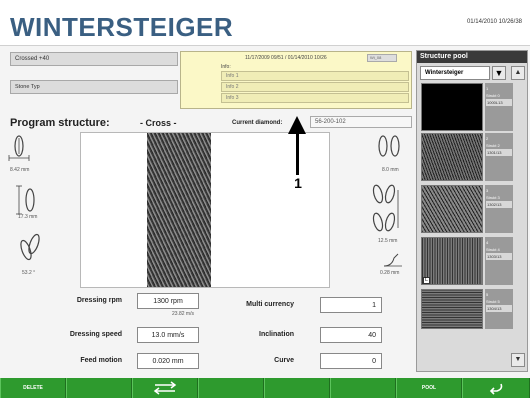 This screenshot has width=530, height=398. What do you see at coordinates (390, 170) in the screenshot?
I see `pair-width-value: 8.0 mm` at bounding box center [390, 170].